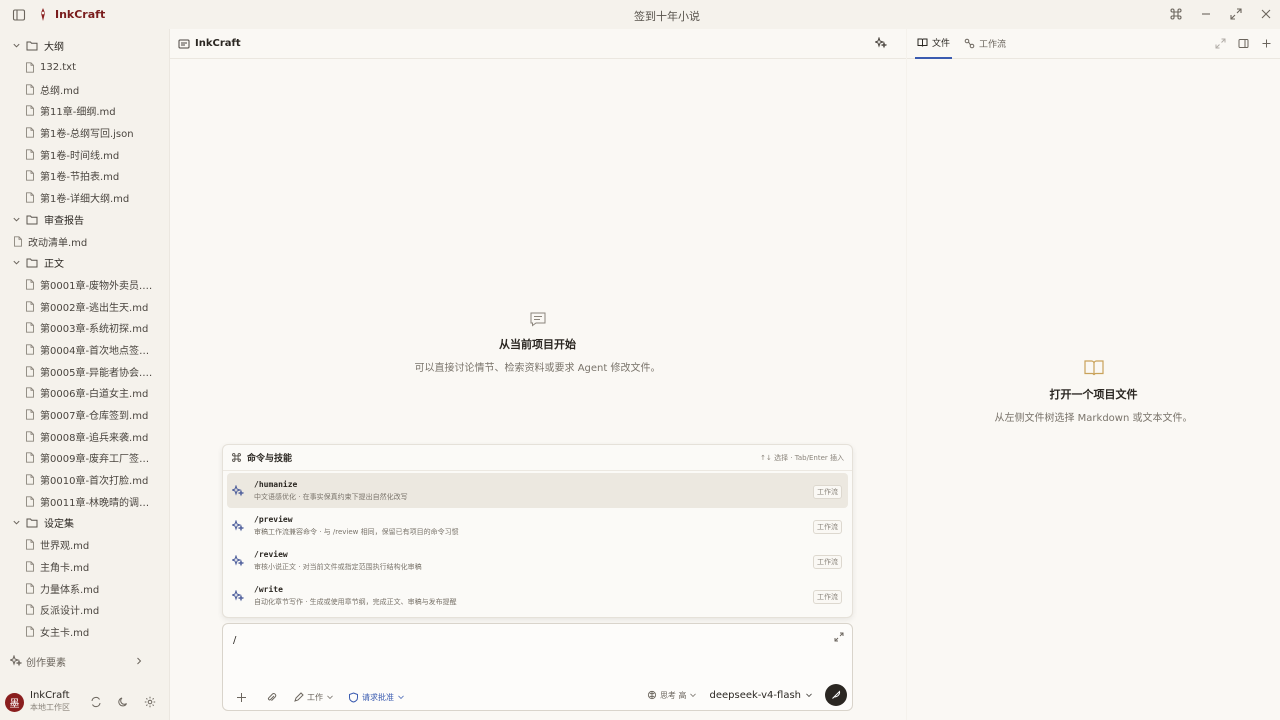  What do you see at coordinates (1220, 45) in the screenshot?
I see `fullscreen-icon` at bounding box center [1220, 45].